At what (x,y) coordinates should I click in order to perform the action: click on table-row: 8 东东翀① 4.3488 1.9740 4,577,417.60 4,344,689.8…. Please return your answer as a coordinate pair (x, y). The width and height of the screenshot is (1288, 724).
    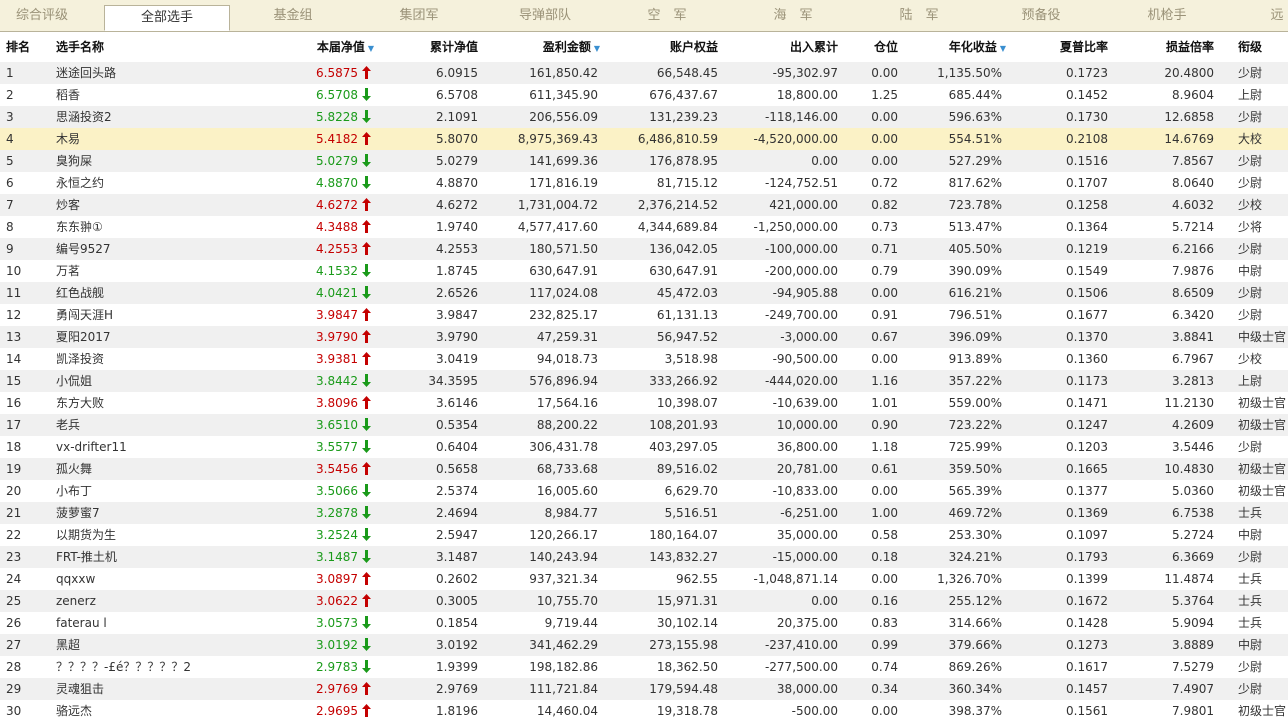
    Looking at the image, I should click on (644, 227).